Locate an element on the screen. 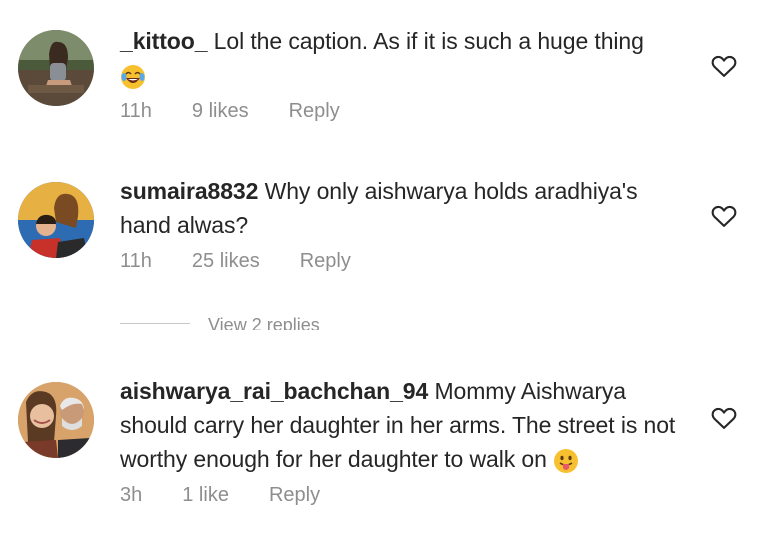 The height and width of the screenshot is (540, 766). face-with-tongue-emoji is located at coordinates (566, 461).